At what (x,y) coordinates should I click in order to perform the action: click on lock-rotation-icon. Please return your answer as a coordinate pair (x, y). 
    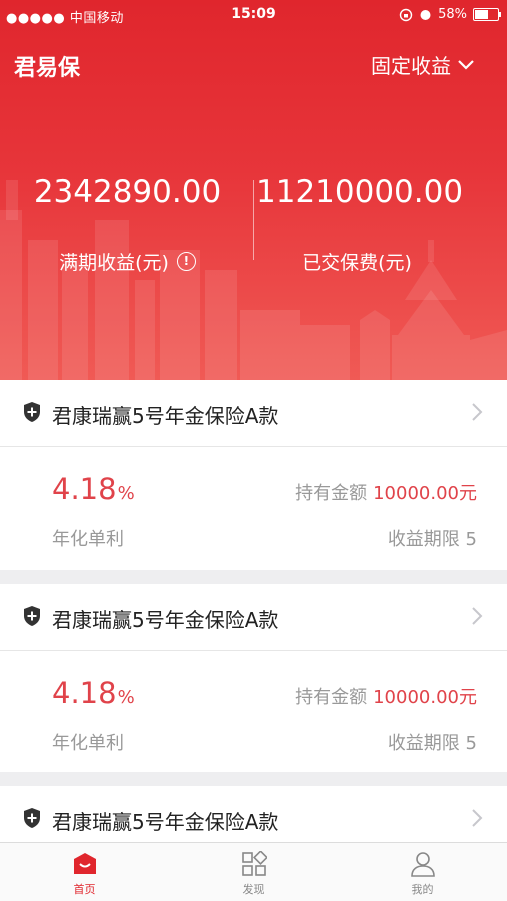
    Looking at the image, I should click on (406, 14).